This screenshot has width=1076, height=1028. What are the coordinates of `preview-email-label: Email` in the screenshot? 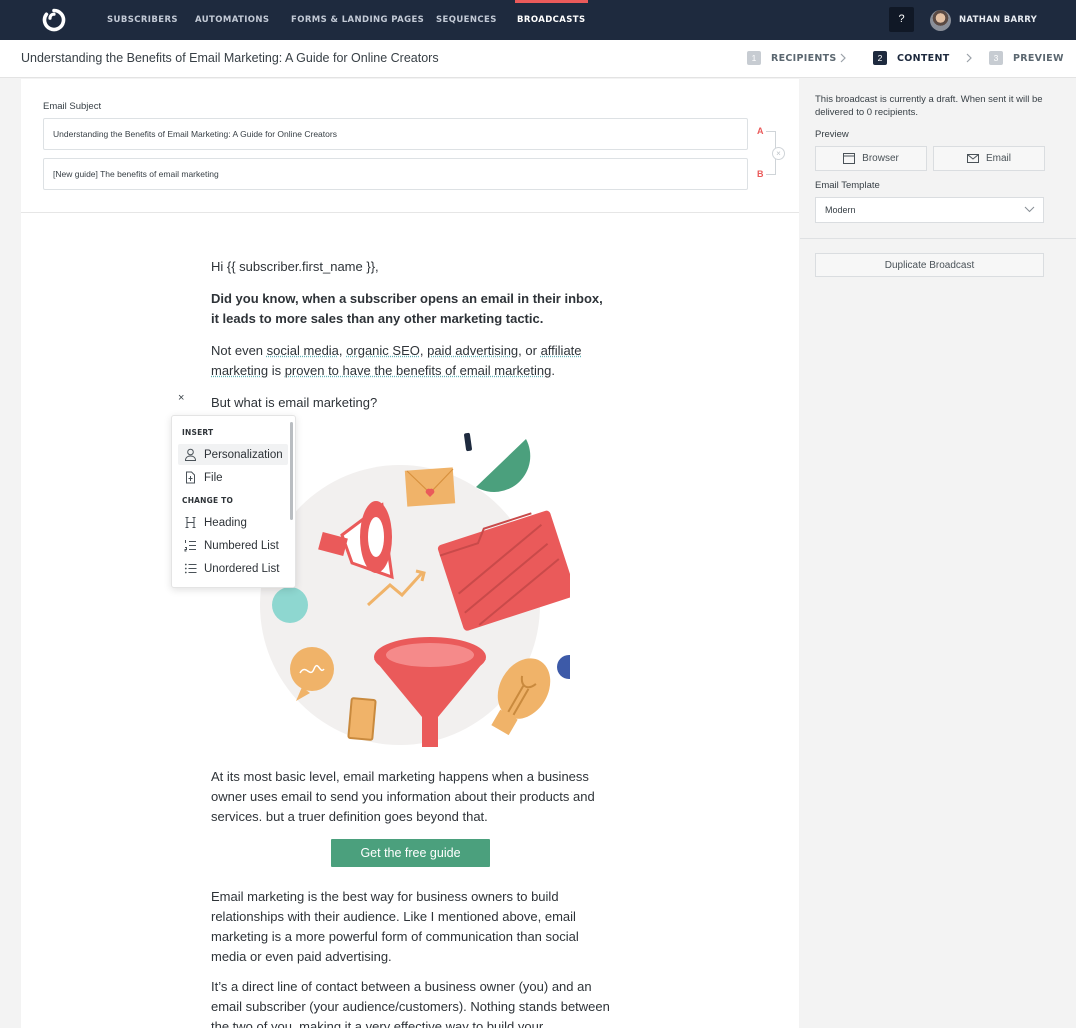 It's located at (998, 158).